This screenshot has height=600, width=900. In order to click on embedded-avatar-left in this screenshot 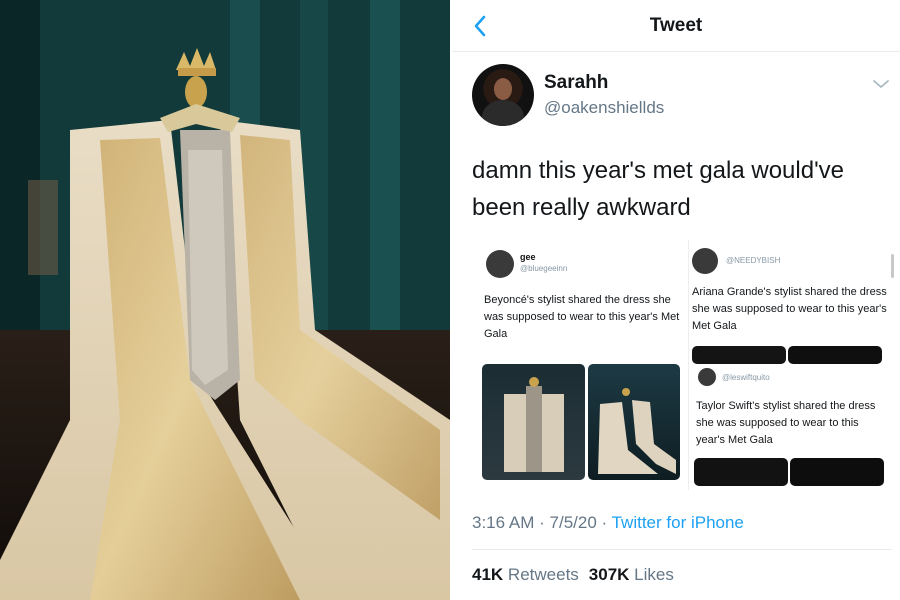, I will do `click(500, 264)`.